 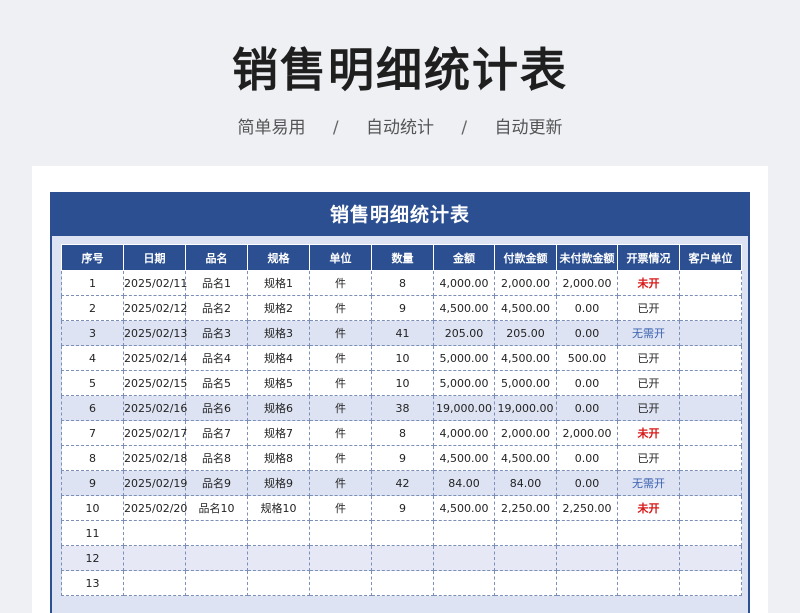 What do you see at coordinates (92, 283) in the screenshot?
I see `table-cell: 1` at bounding box center [92, 283].